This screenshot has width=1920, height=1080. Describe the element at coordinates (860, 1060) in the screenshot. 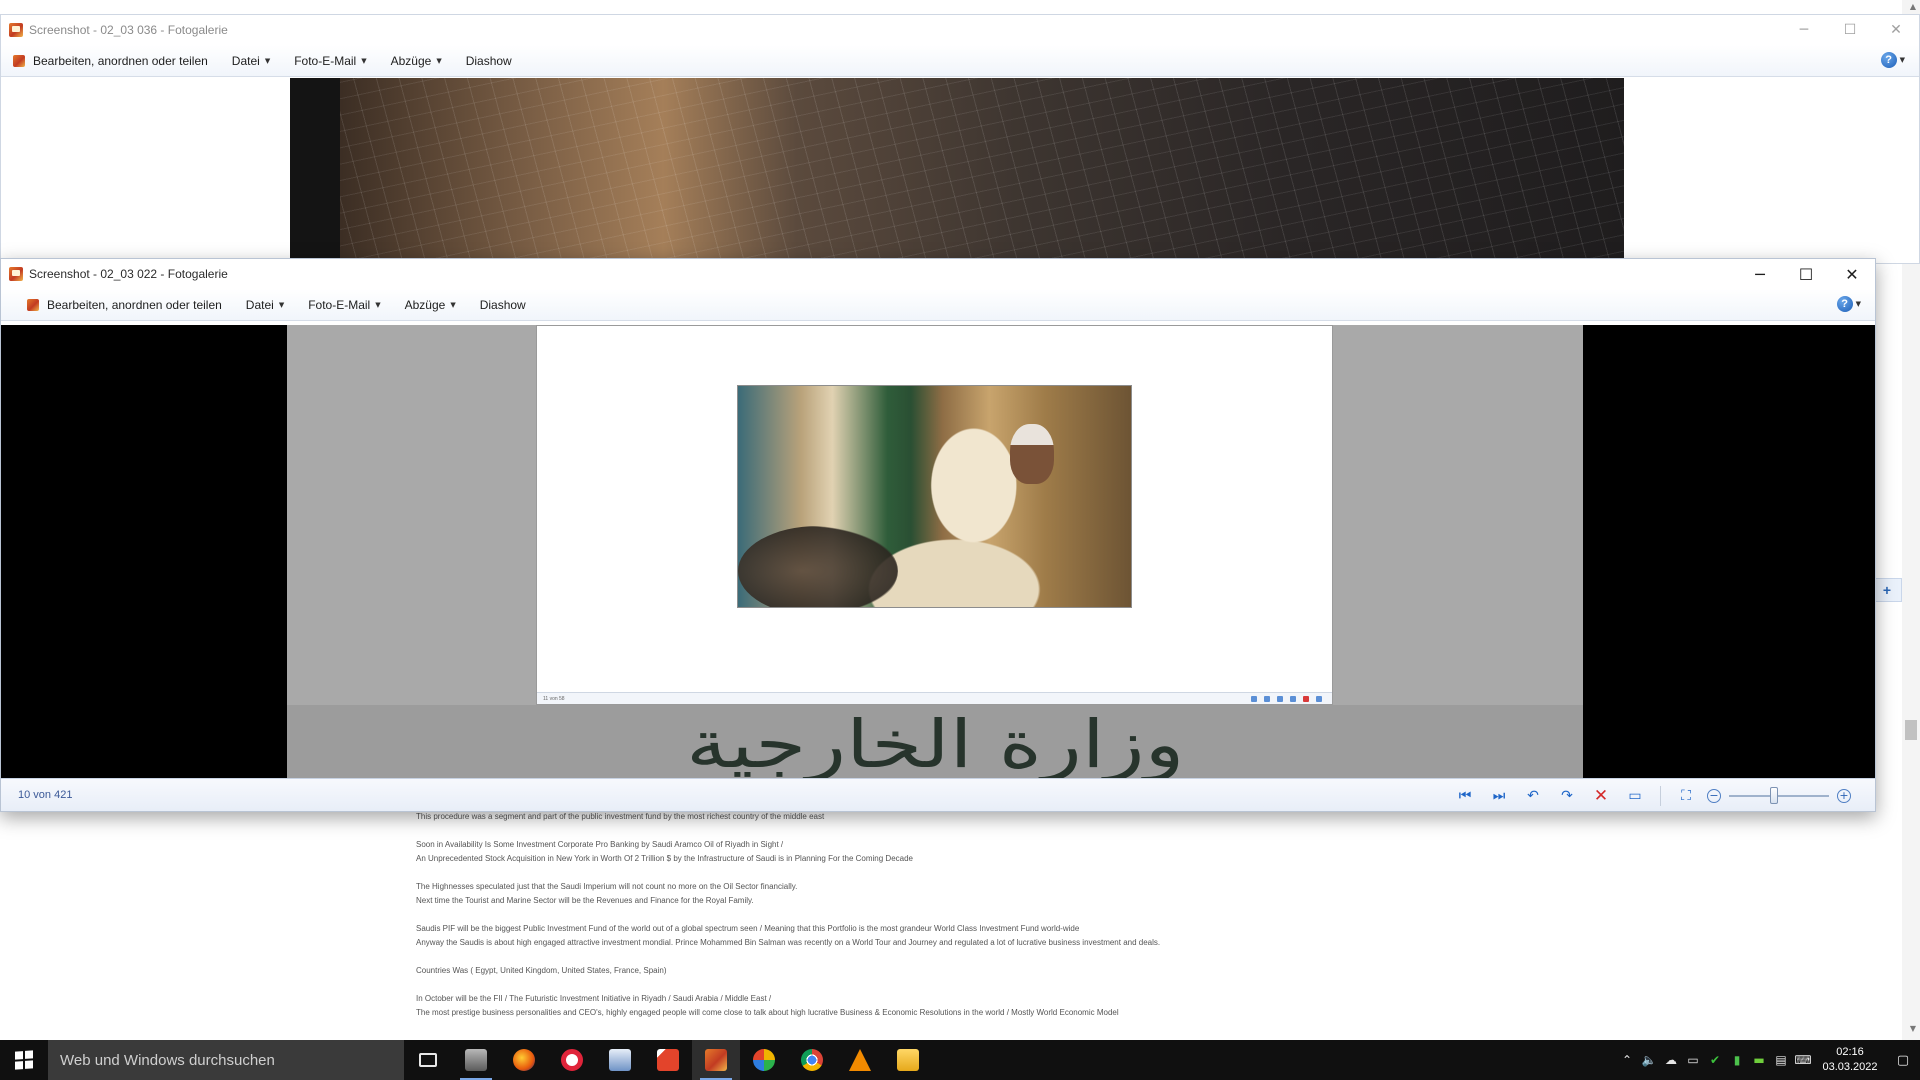

I see `taskbar-app-vlc` at that location.